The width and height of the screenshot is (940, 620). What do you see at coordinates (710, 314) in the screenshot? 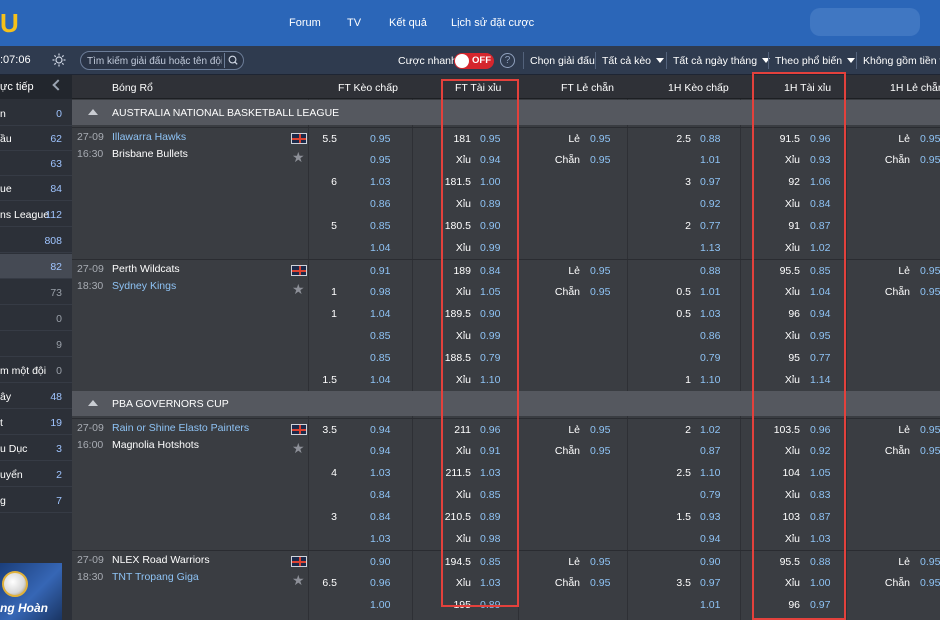
I see `h1-handicap-odds: 1.03` at bounding box center [710, 314].